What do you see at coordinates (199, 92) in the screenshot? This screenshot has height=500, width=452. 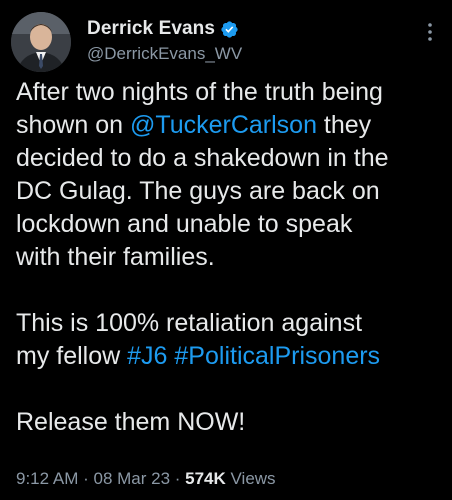 I see `tweet-line: After two nights of the truth being` at bounding box center [199, 92].